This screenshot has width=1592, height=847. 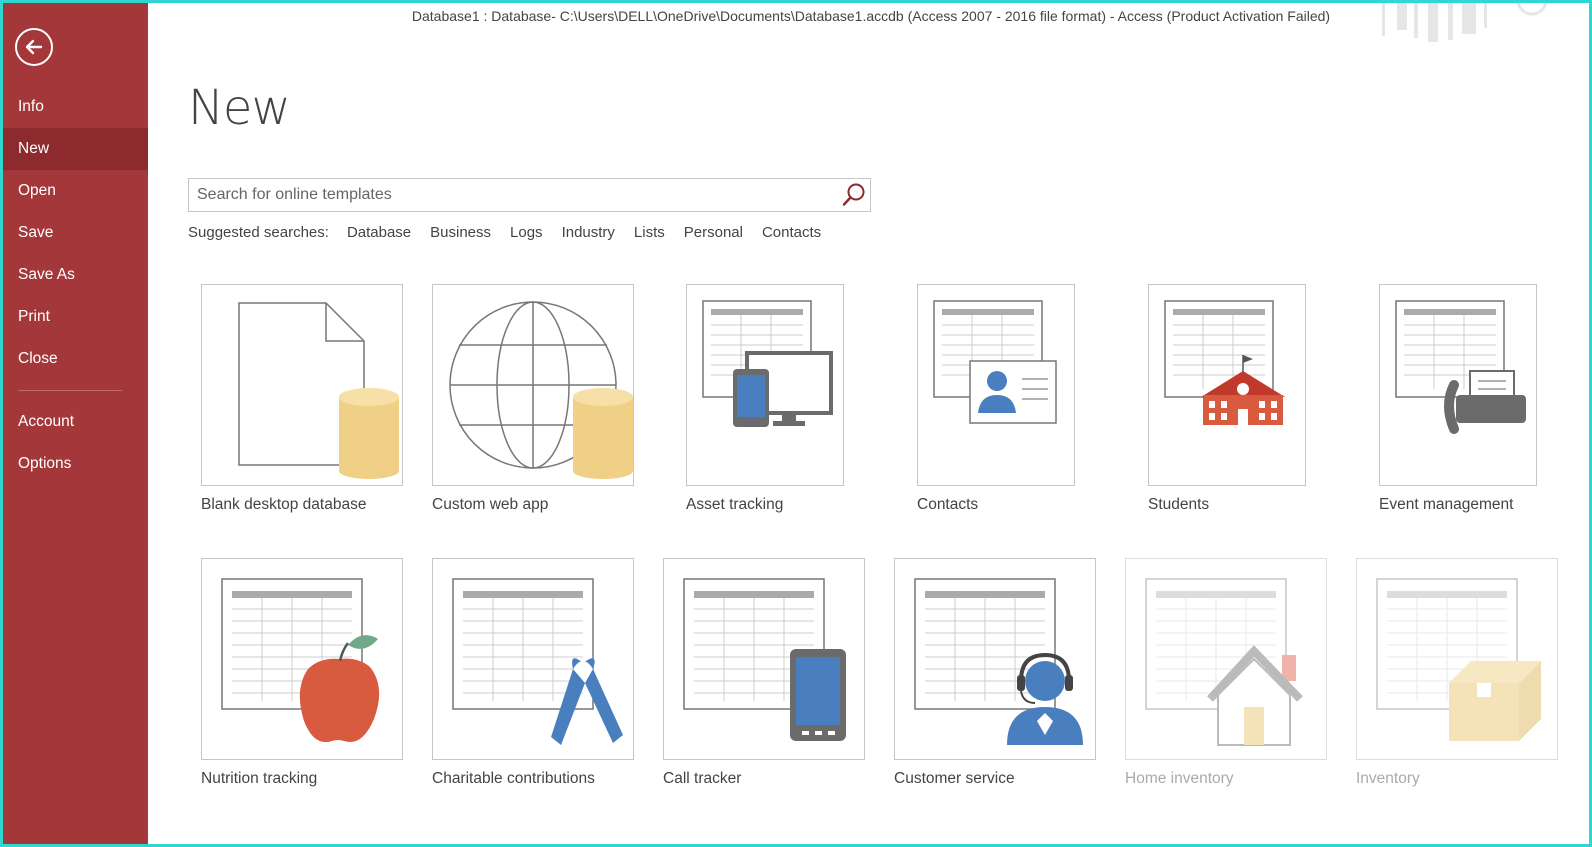 I want to click on nav-print: Print, so click(x=74, y=317).